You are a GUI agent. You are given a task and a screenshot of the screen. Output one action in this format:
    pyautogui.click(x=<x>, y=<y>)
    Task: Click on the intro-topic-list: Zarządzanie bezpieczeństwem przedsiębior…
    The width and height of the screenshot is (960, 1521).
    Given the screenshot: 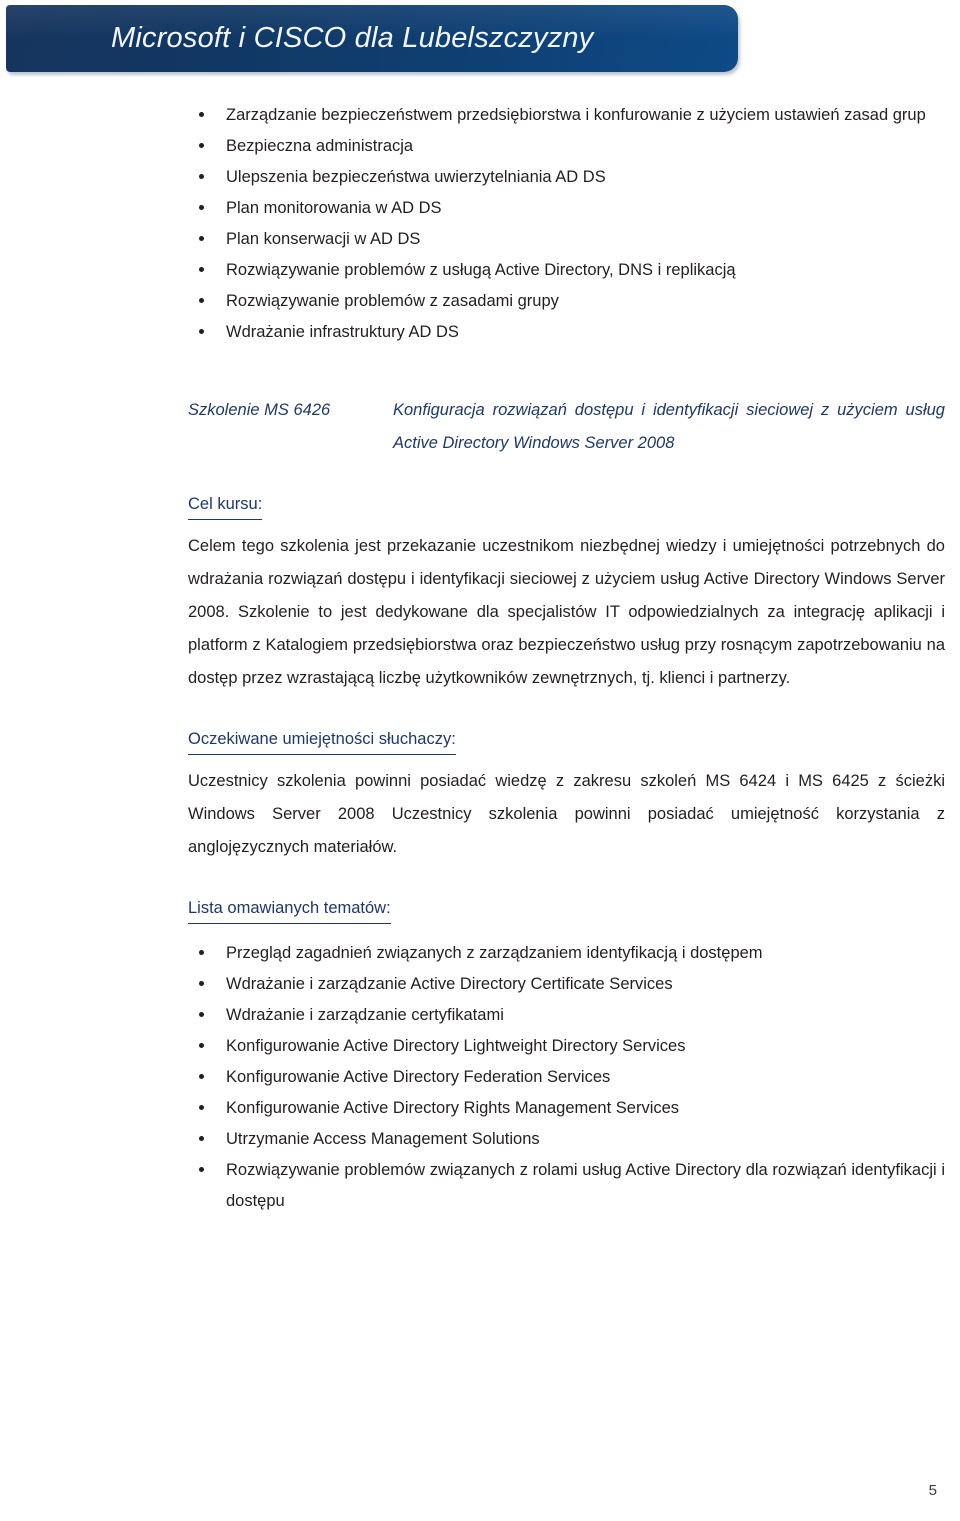 What is the action you would take?
    pyautogui.click(x=566, y=224)
    